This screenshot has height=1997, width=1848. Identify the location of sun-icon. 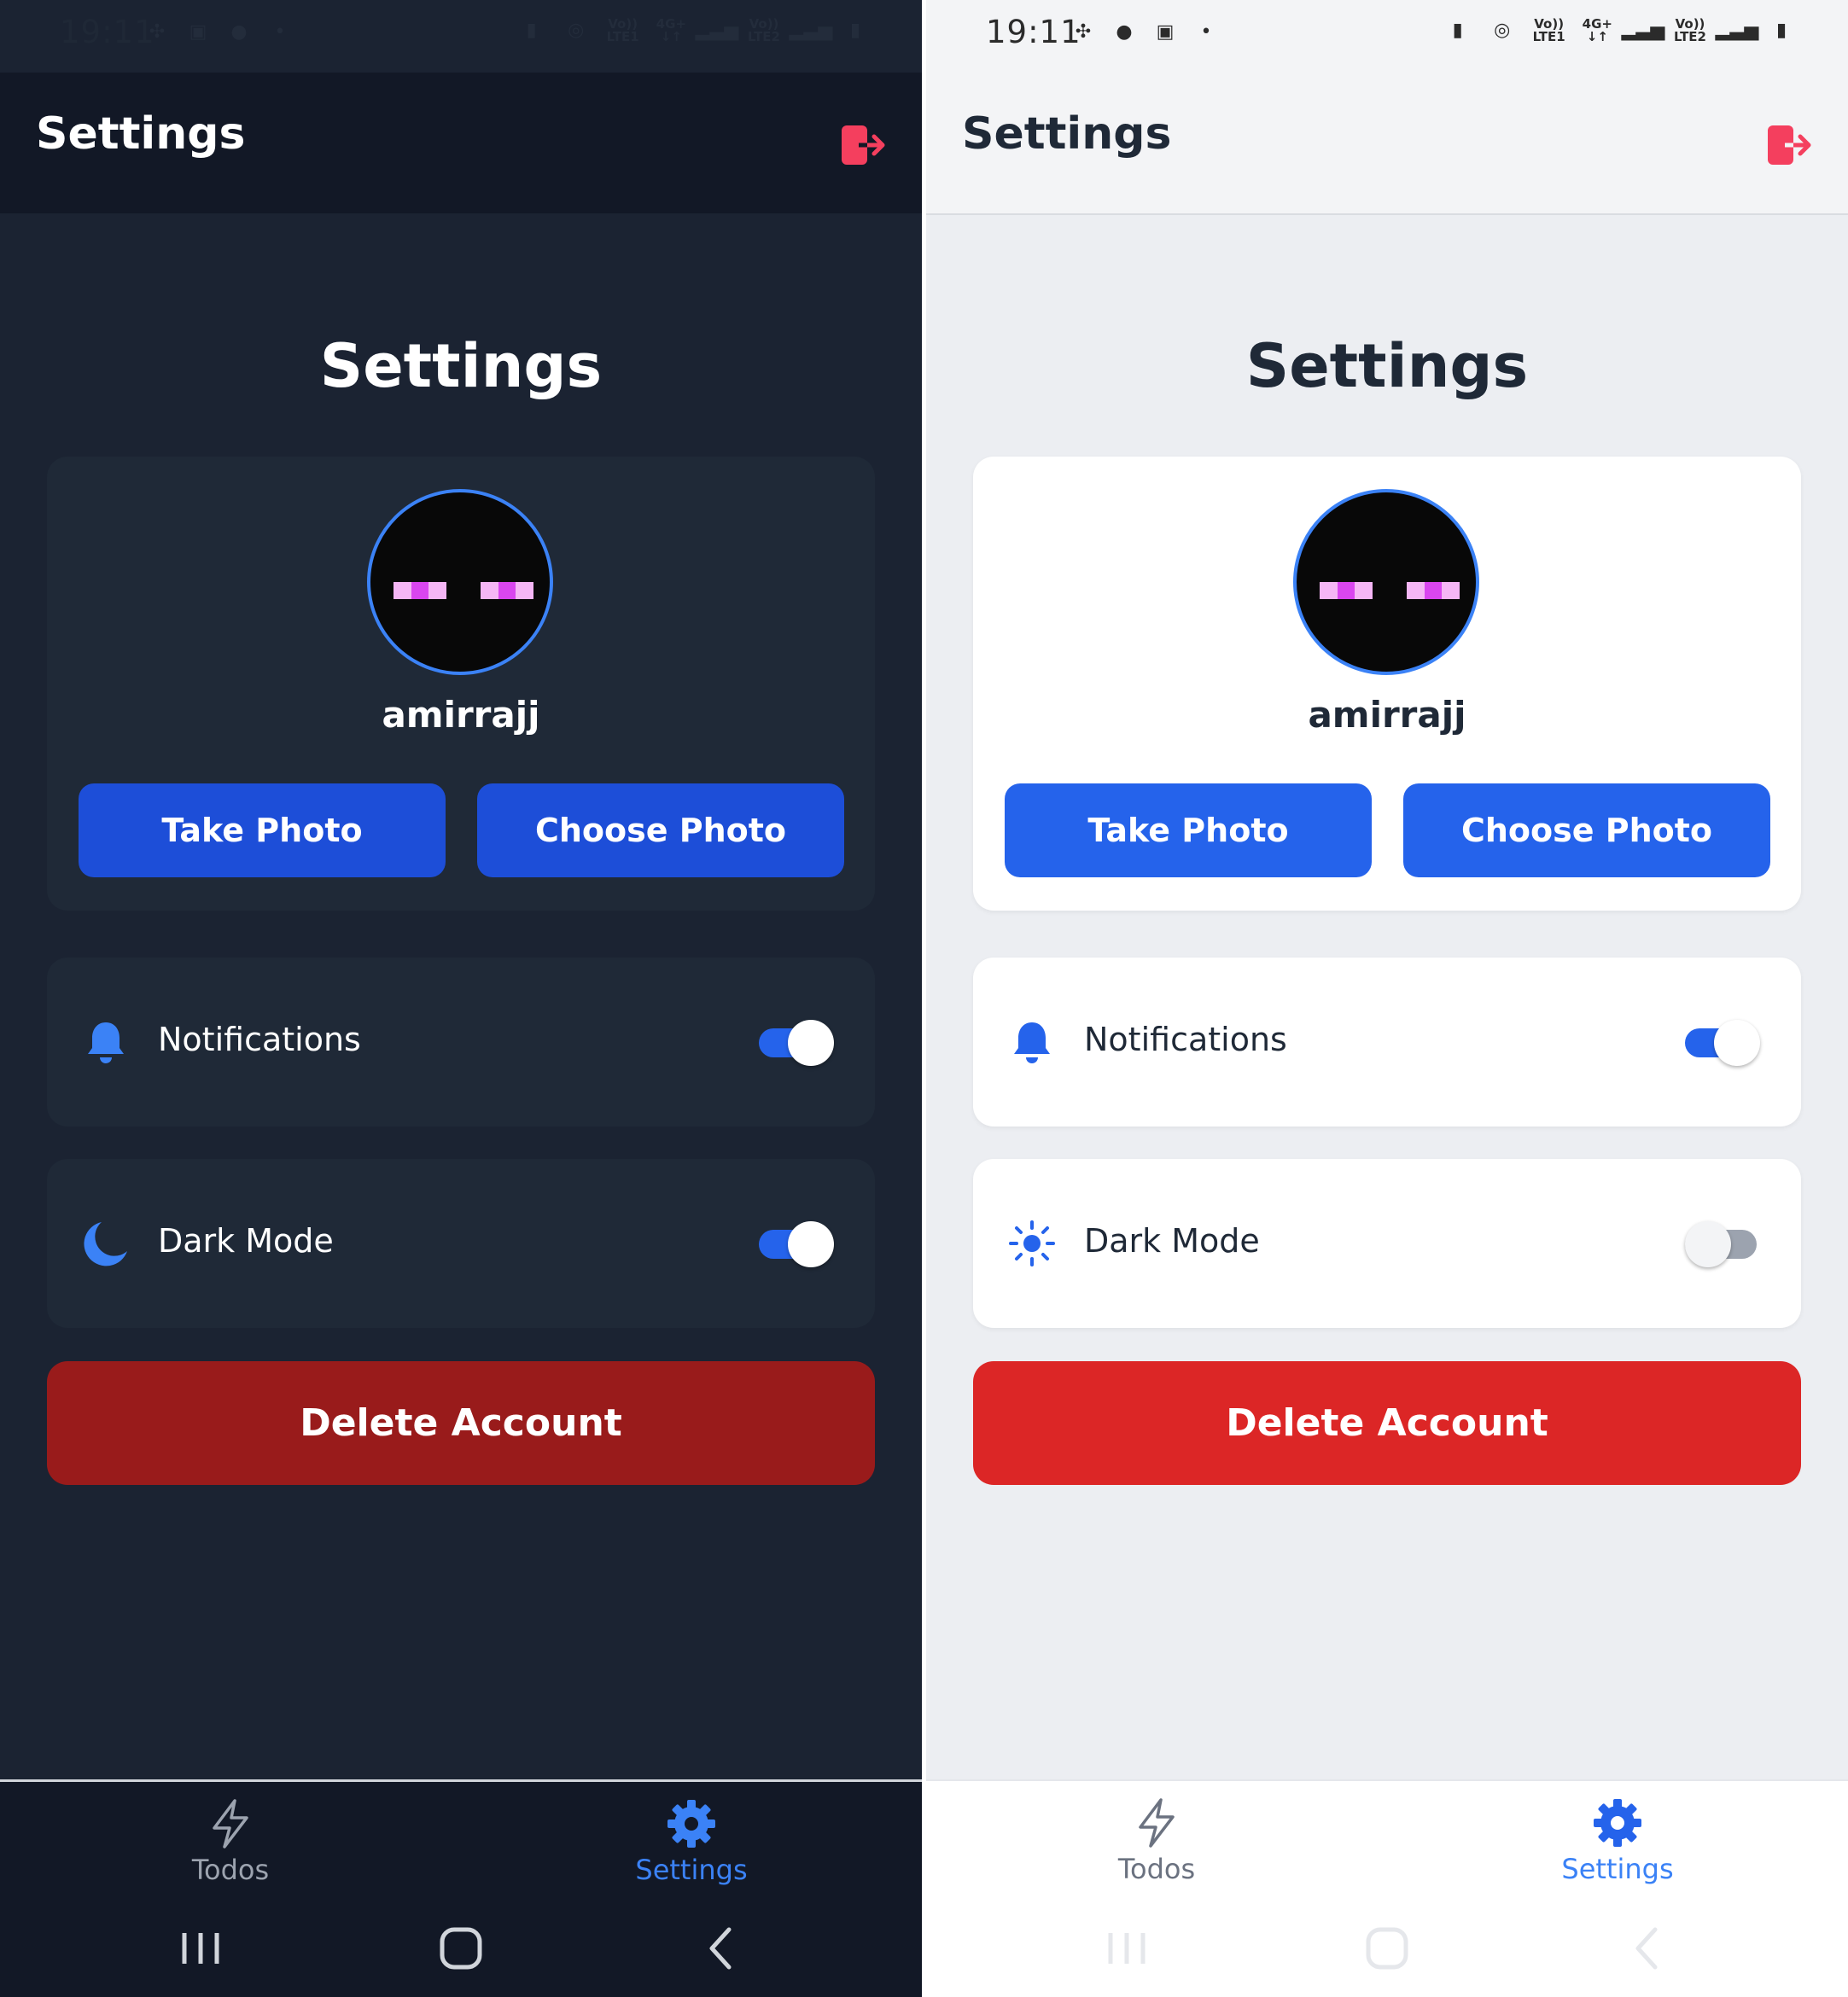
(1032, 1243).